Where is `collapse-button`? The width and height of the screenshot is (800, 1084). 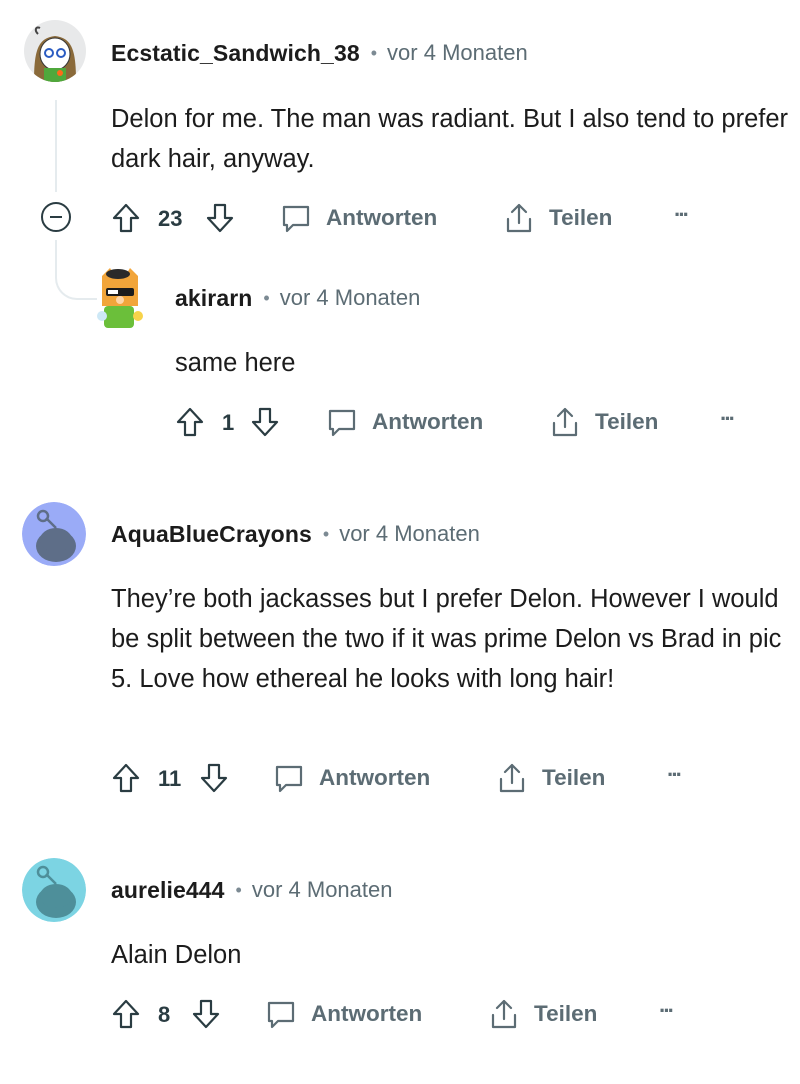
collapse-button is located at coordinates (56, 217).